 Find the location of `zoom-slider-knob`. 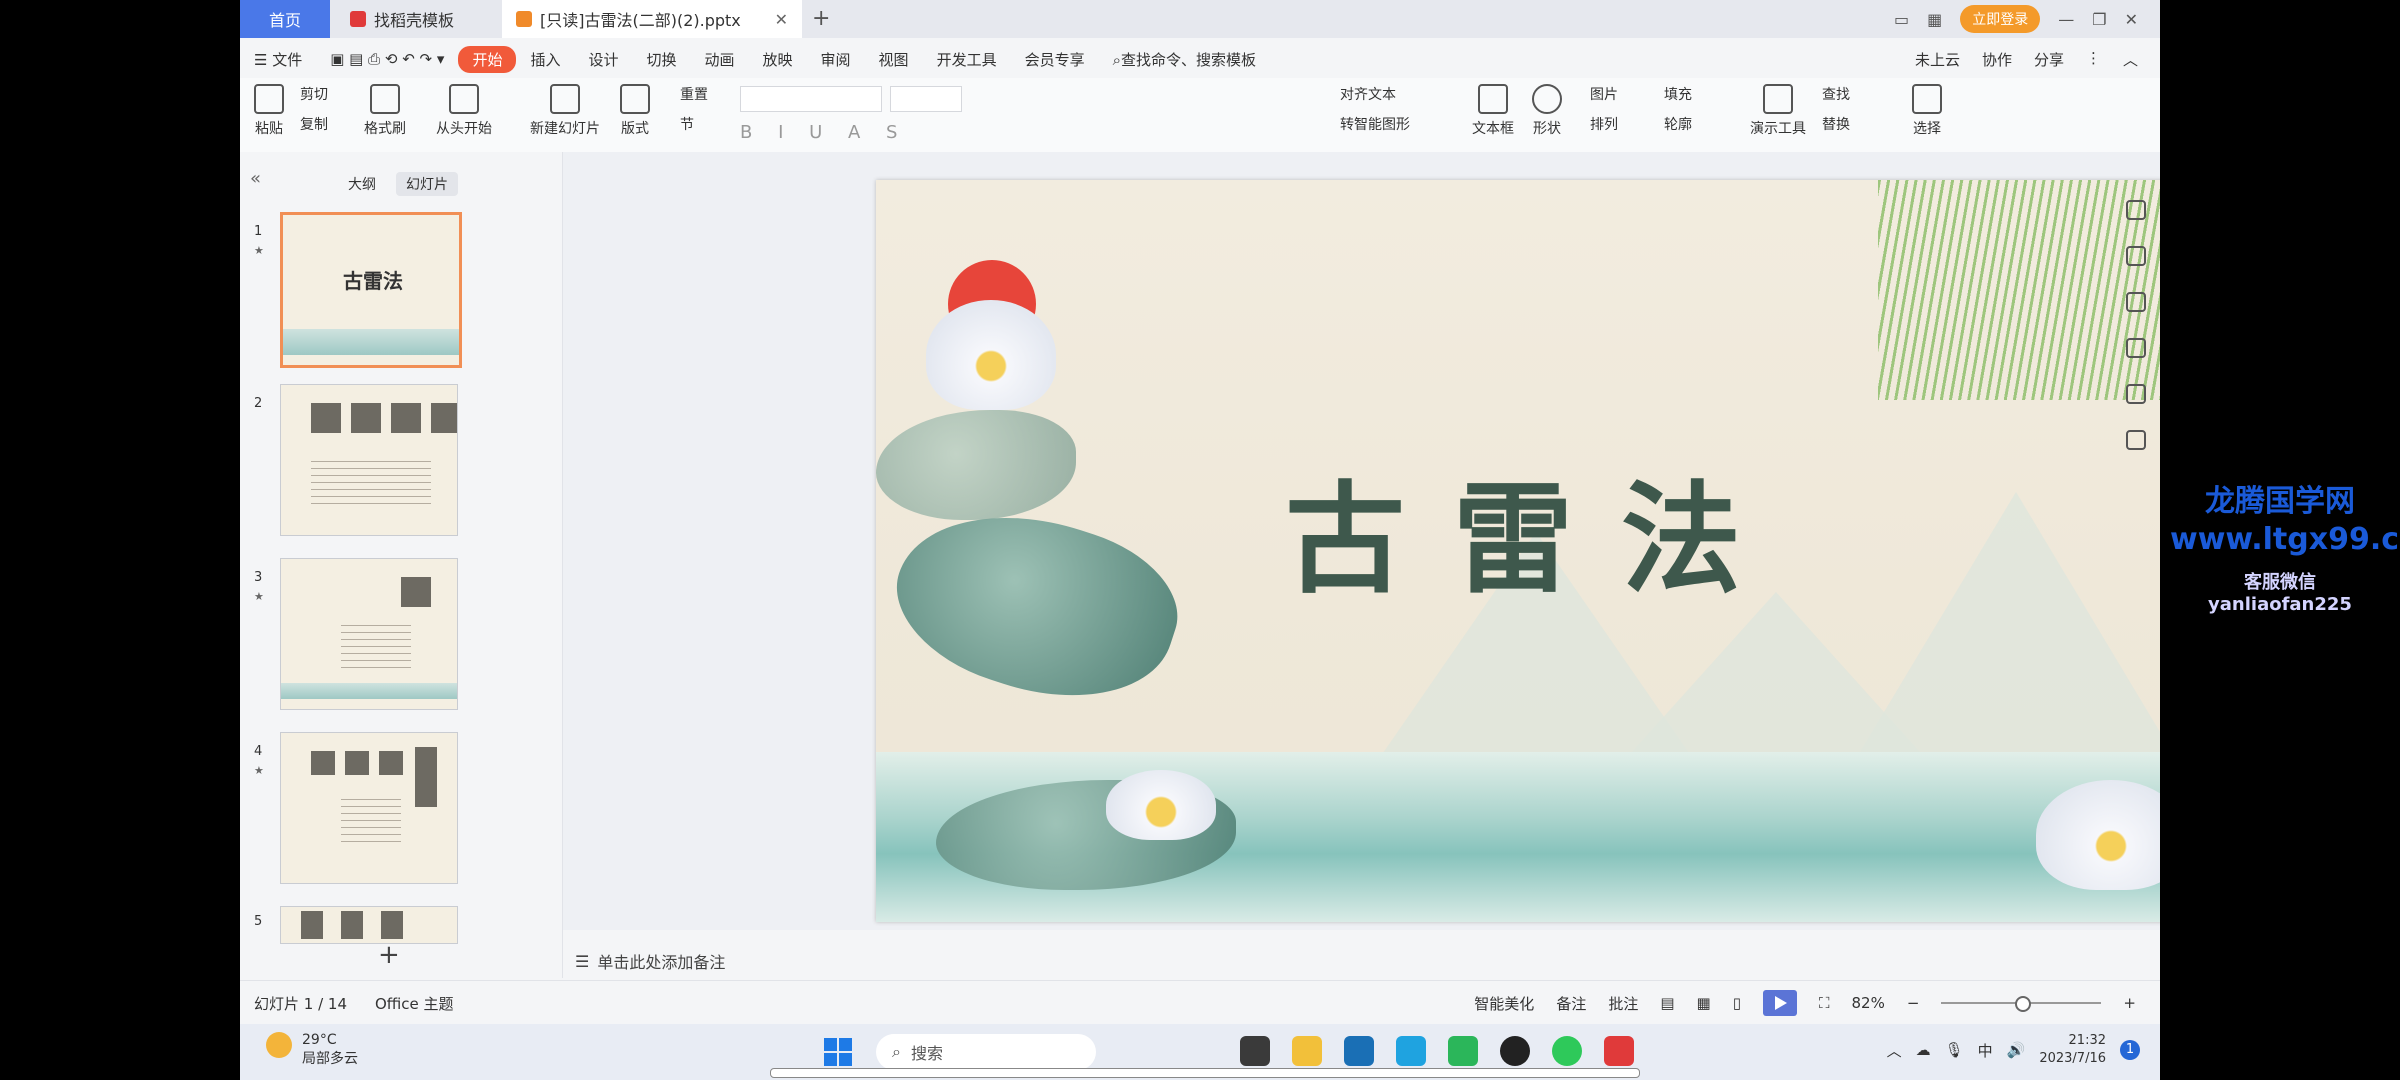

zoom-slider-knob is located at coordinates (2023, 1004).